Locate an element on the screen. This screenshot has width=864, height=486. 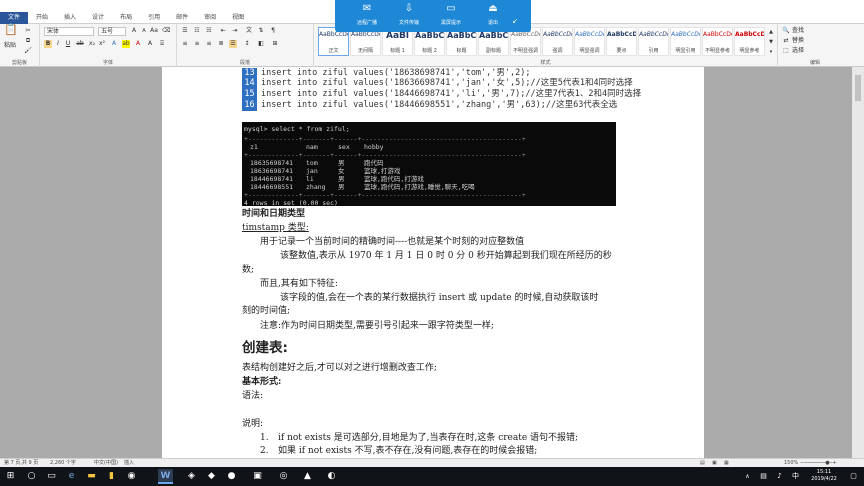
tab-view: 视图 is located at coordinates (238, 18).